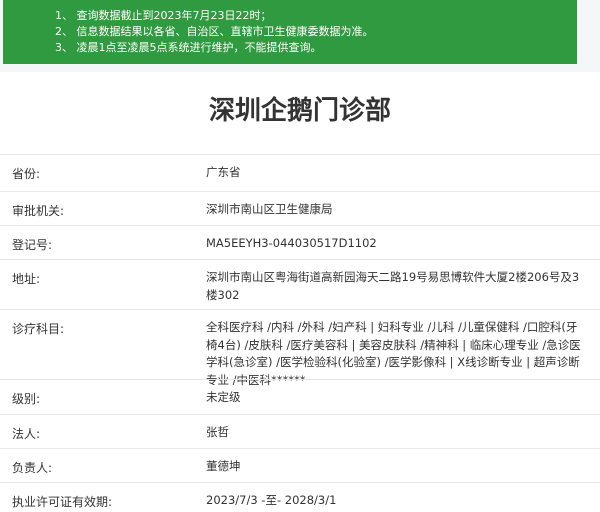 The width and height of the screenshot is (600, 512). What do you see at coordinates (223, 172) in the screenshot?
I see `field-value: 广东省` at bounding box center [223, 172].